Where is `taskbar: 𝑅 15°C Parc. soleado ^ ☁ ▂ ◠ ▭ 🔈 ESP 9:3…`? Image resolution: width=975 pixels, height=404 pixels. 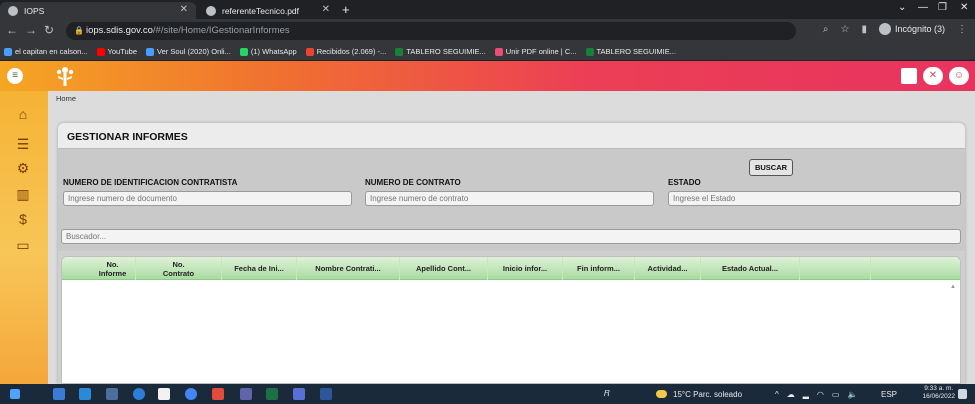
taskbar: 𝑅 15°C Parc. soleado ^ ☁ ▂ ◠ ▭ 🔈 ESP 9:3… is located at coordinates (487, 394).